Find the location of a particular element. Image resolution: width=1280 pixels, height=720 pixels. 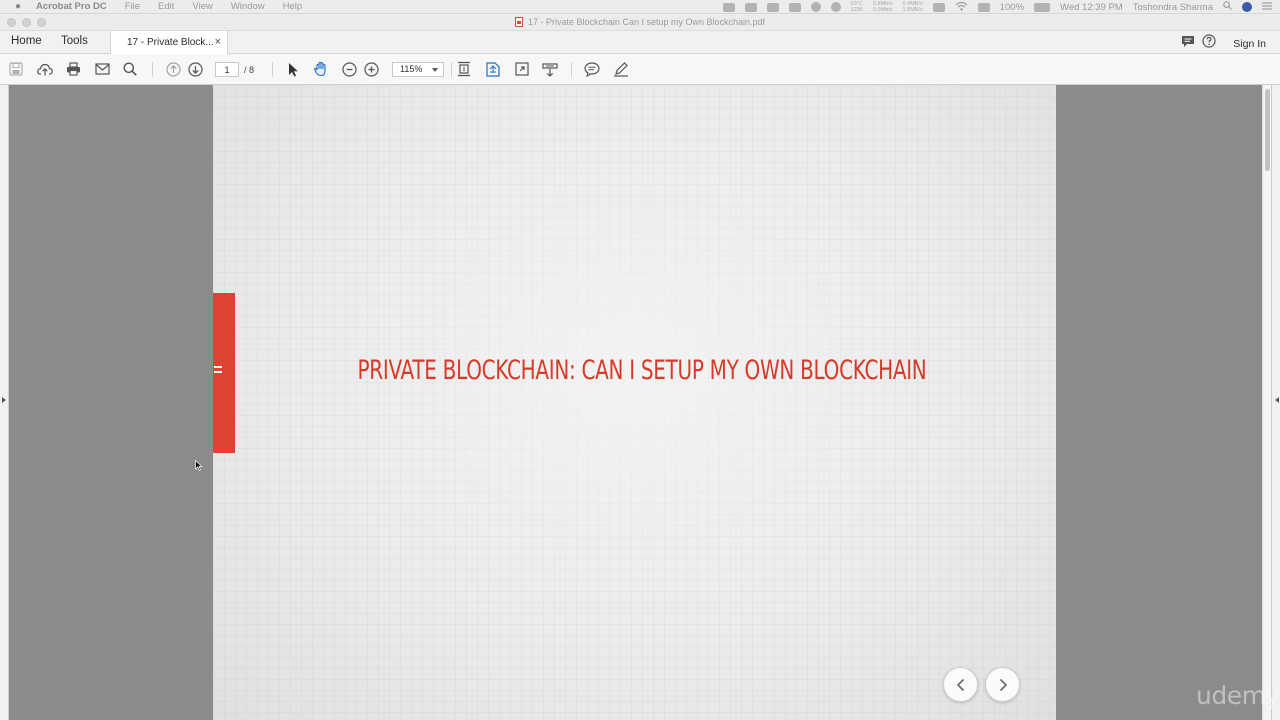

zoom-level-select: 115% is located at coordinates (418, 69).